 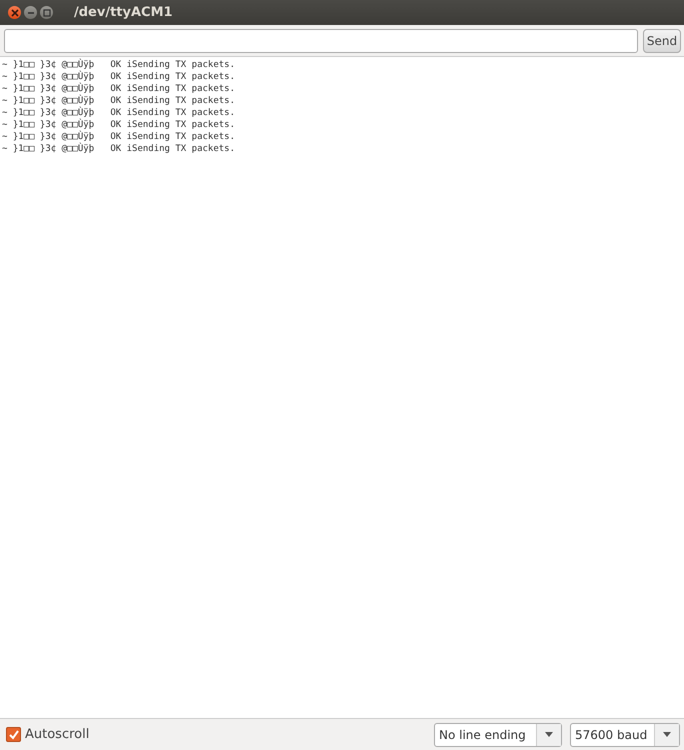 What do you see at coordinates (46, 12) in the screenshot?
I see `maximize-icon` at bounding box center [46, 12].